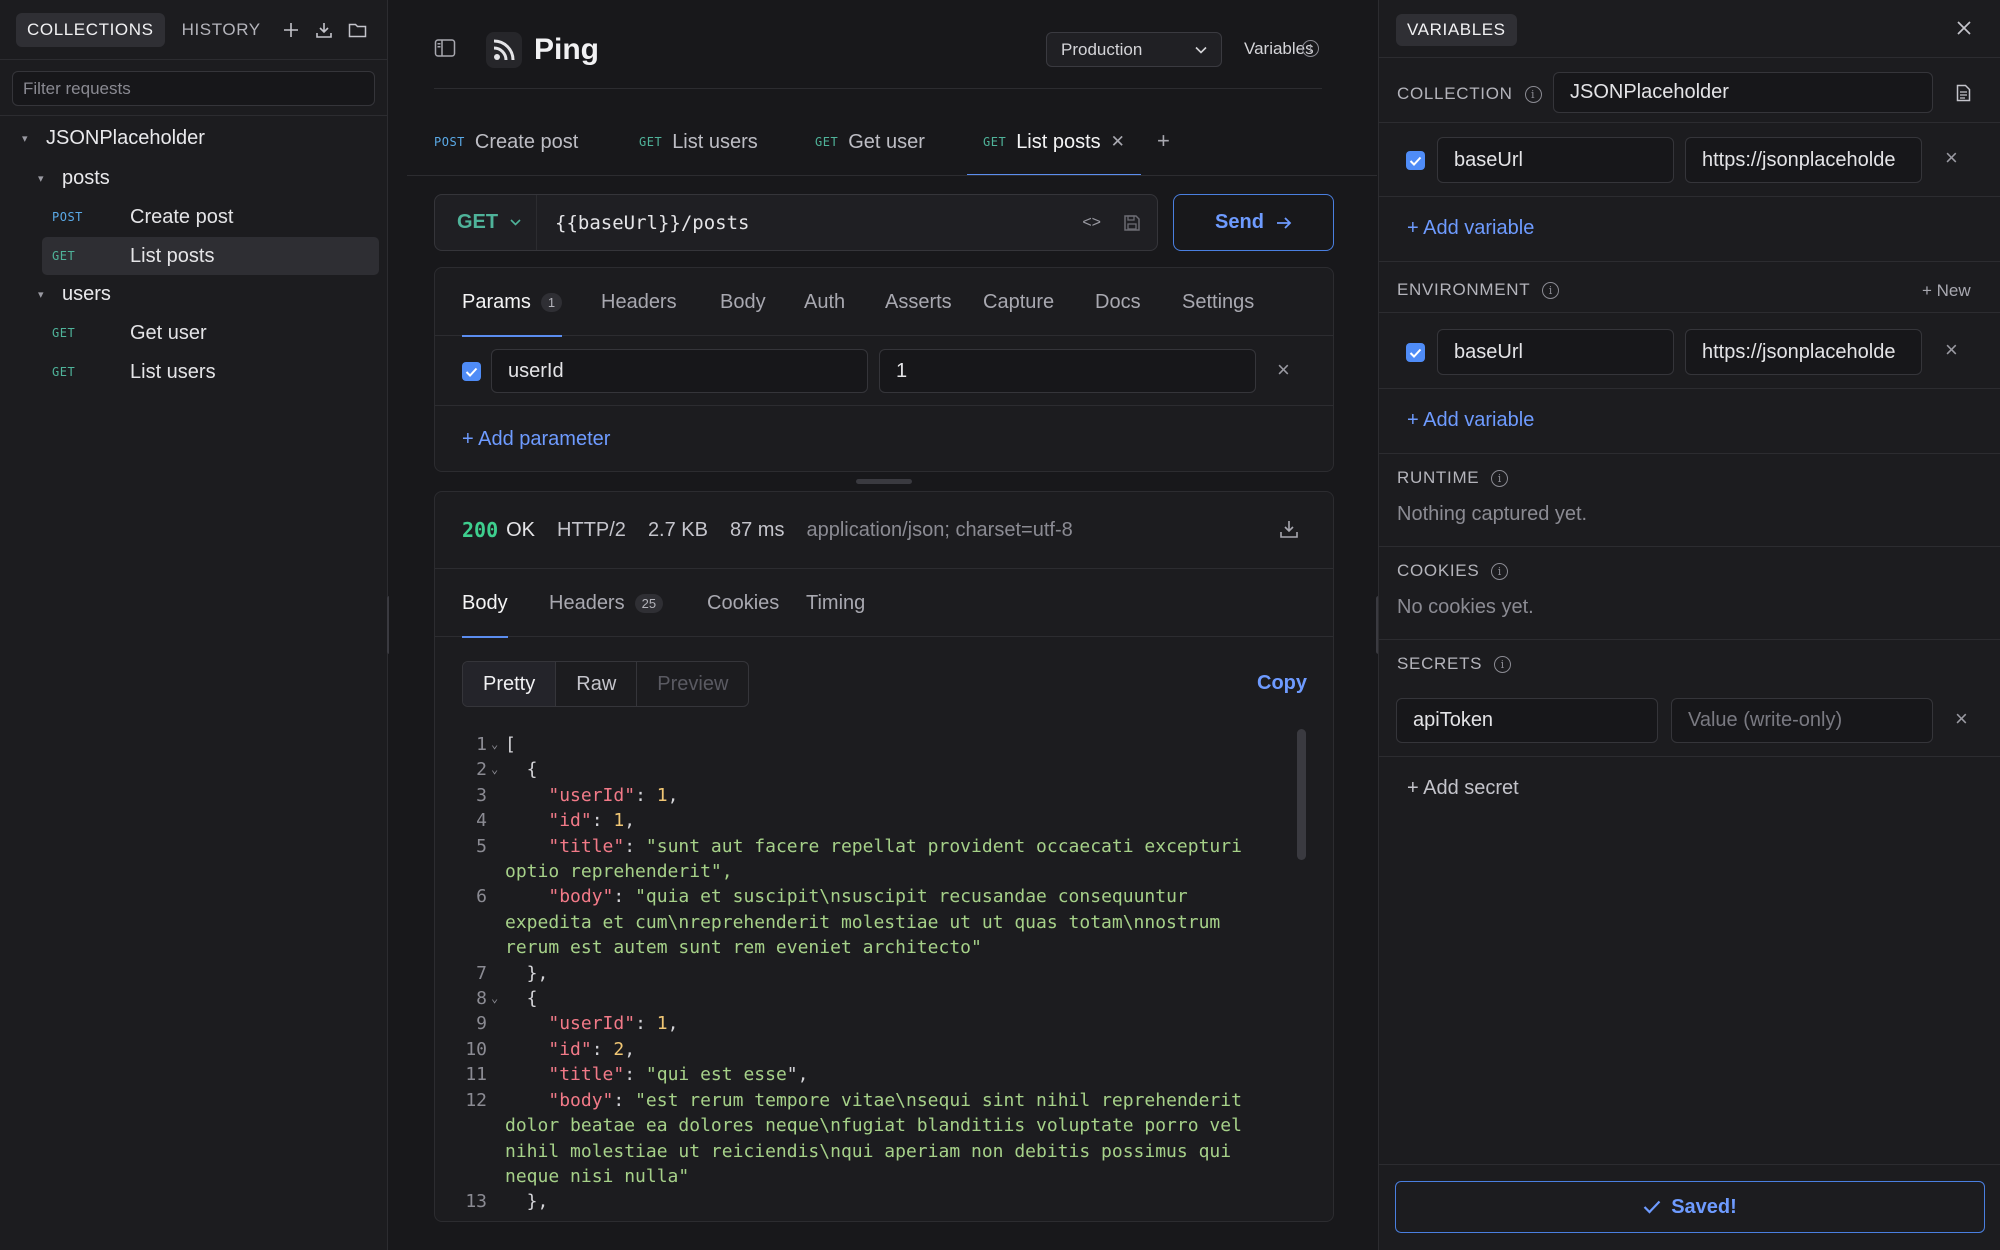 Image resolution: width=2000 pixels, height=1250 pixels. I want to click on tab-response-headers: Headers 25, so click(606, 603).